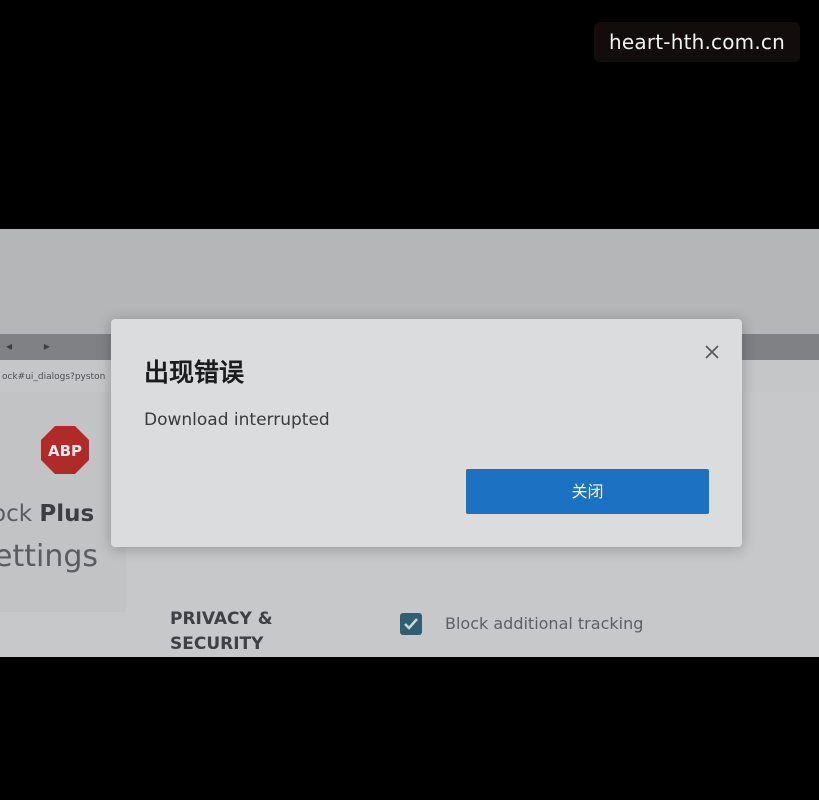 This screenshot has height=800, width=819. Describe the element at coordinates (54, 377) in the screenshot. I see `address-bar-text: ock#ui_dialogs?pyston` at that location.